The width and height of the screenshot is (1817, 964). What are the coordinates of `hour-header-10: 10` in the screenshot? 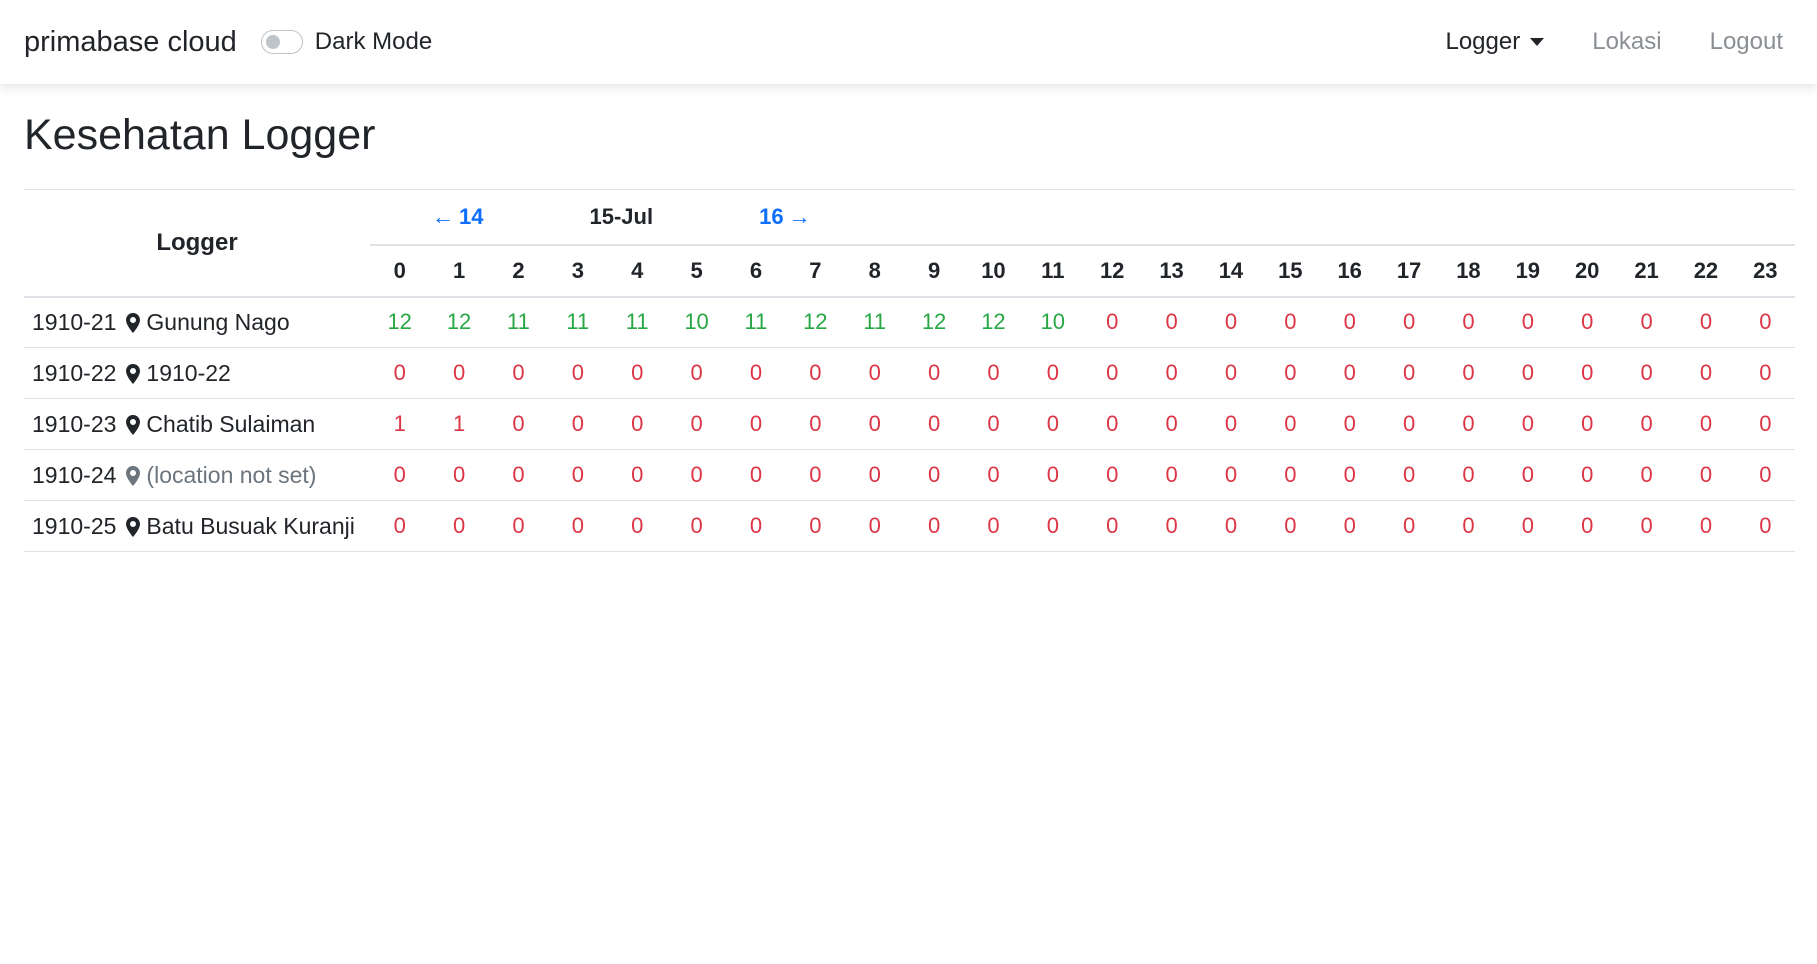 It's located at (993, 271).